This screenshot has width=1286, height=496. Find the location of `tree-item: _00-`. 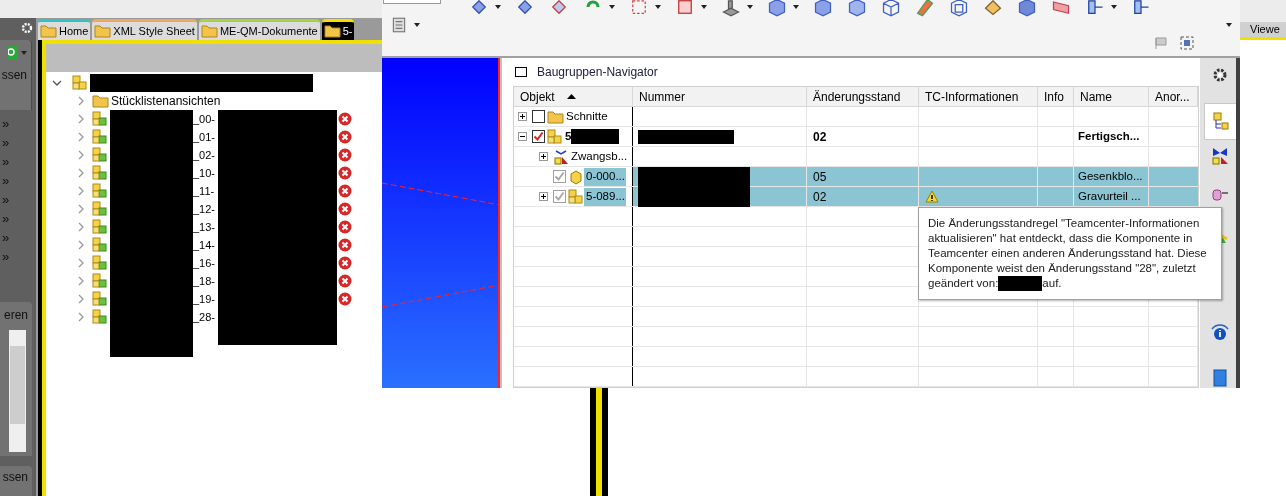

tree-item: _00- is located at coordinates (205, 119).